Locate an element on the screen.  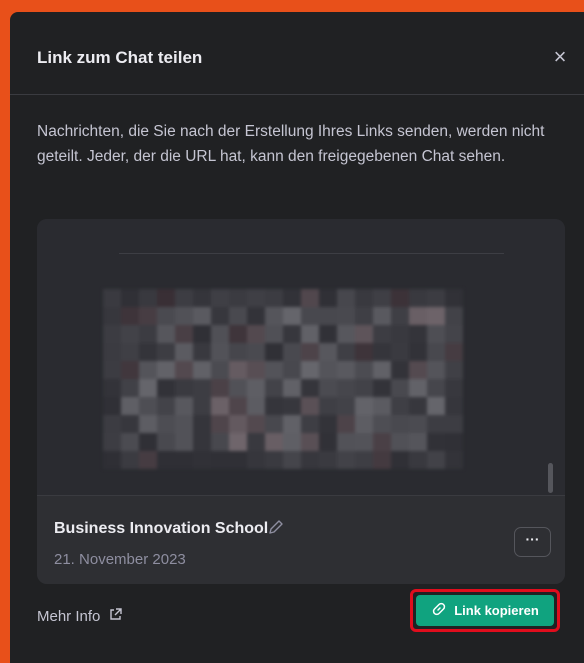
link-icon is located at coordinates (439, 610).